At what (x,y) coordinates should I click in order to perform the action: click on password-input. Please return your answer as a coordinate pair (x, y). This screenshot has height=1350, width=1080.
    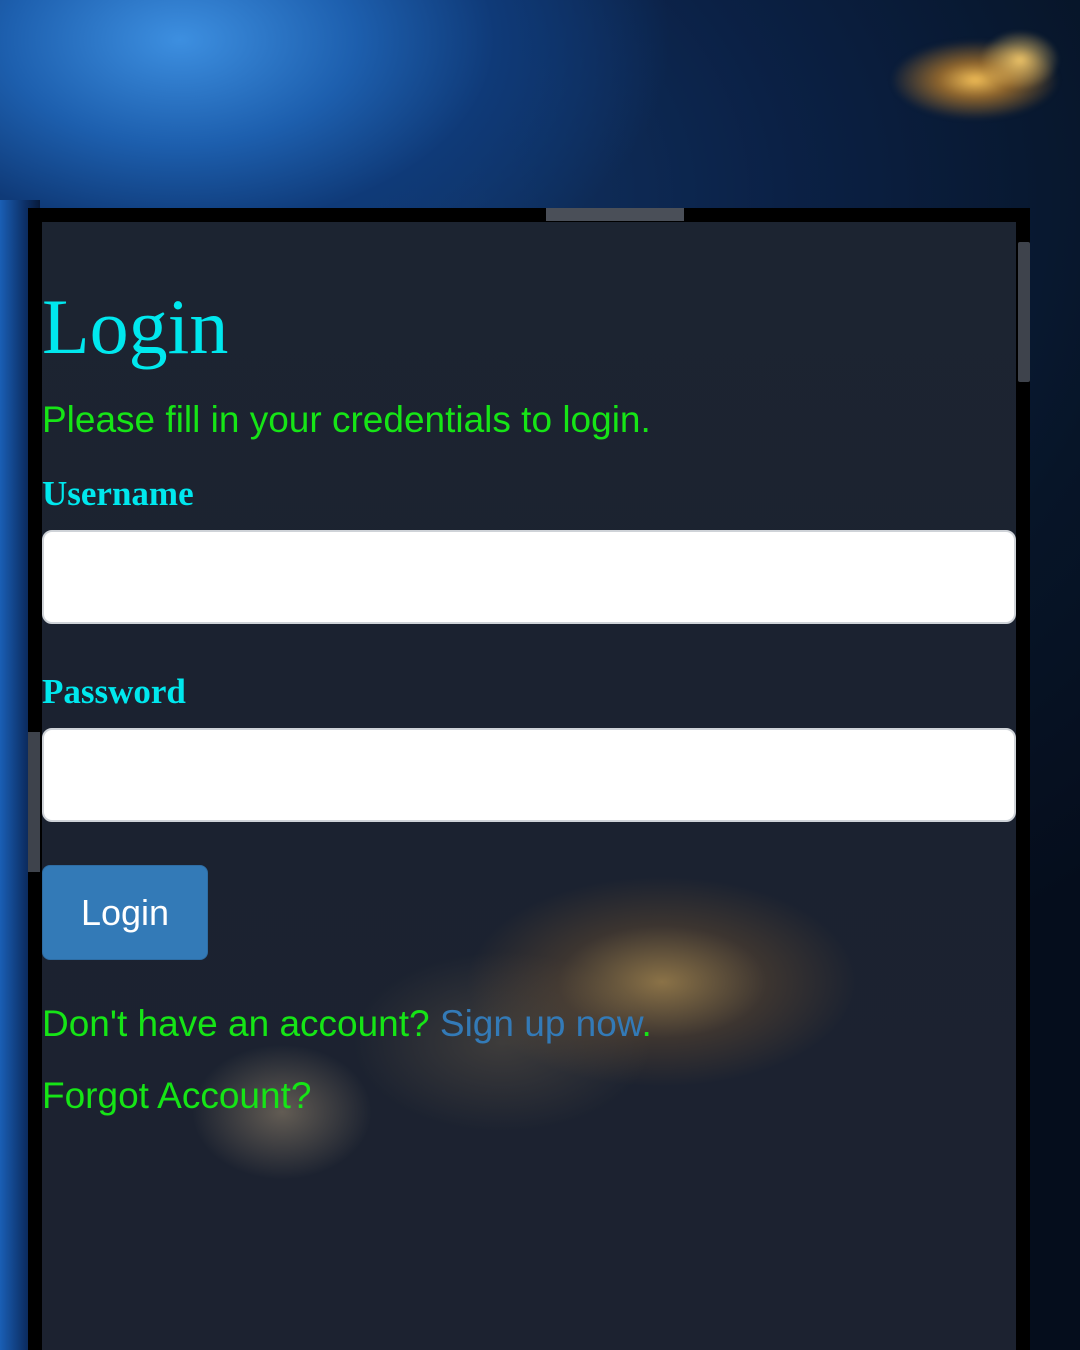
    Looking at the image, I should click on (529, 775).